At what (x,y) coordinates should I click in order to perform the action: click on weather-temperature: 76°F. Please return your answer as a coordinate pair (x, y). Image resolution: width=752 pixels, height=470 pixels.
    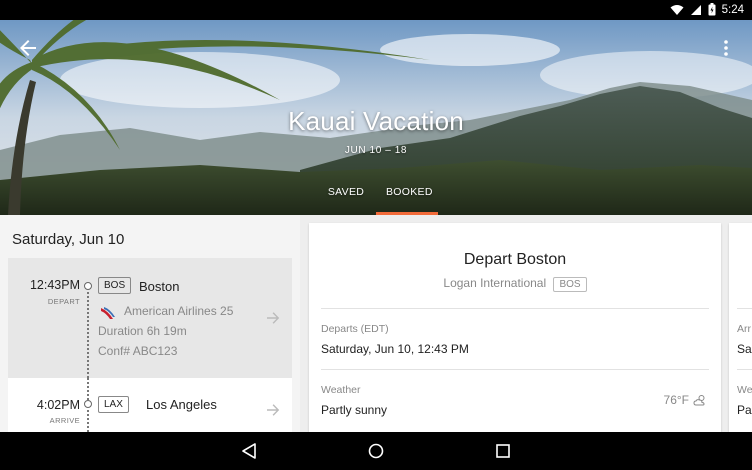
    Looking at the image, I should click on (685, 400).